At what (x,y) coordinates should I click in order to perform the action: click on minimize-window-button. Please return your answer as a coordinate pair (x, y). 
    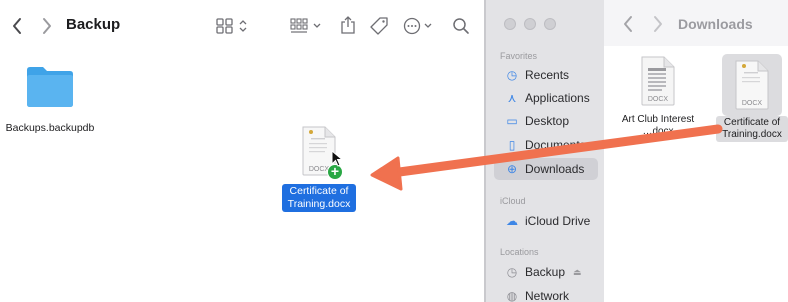
    Looking at the image, I should click on (530, 24).